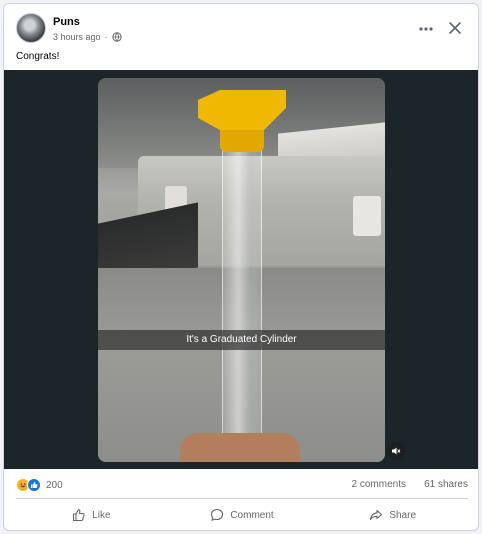 This screenshot has width=482, height=534. I want to click on post-caption: Congrats!, so click(38, 56).